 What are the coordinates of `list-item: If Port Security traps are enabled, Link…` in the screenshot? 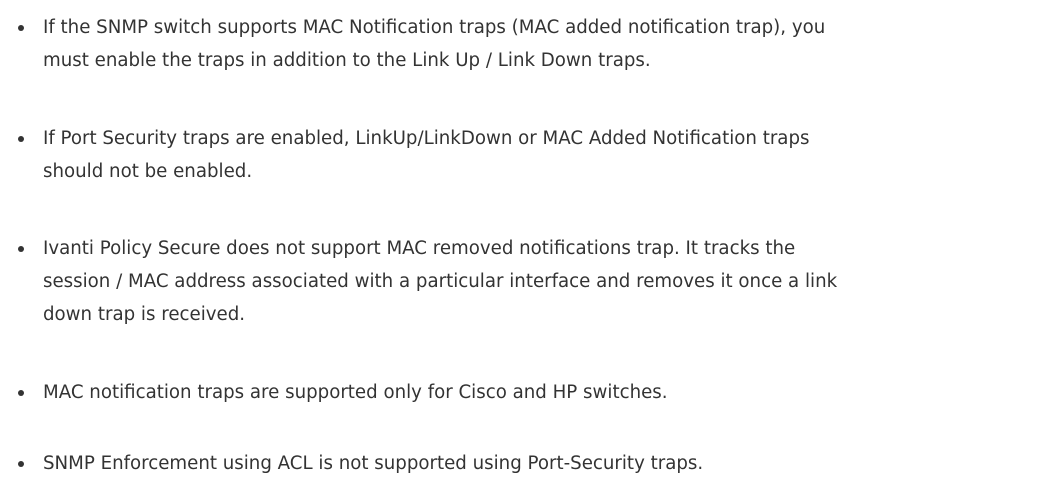 It's located at (404, 155).